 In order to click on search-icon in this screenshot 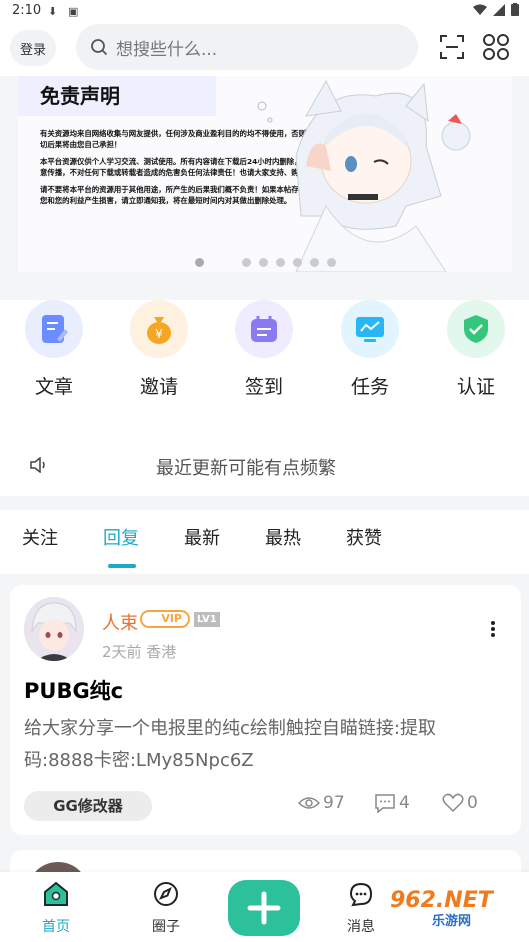, I will do `click(99, 47)`.